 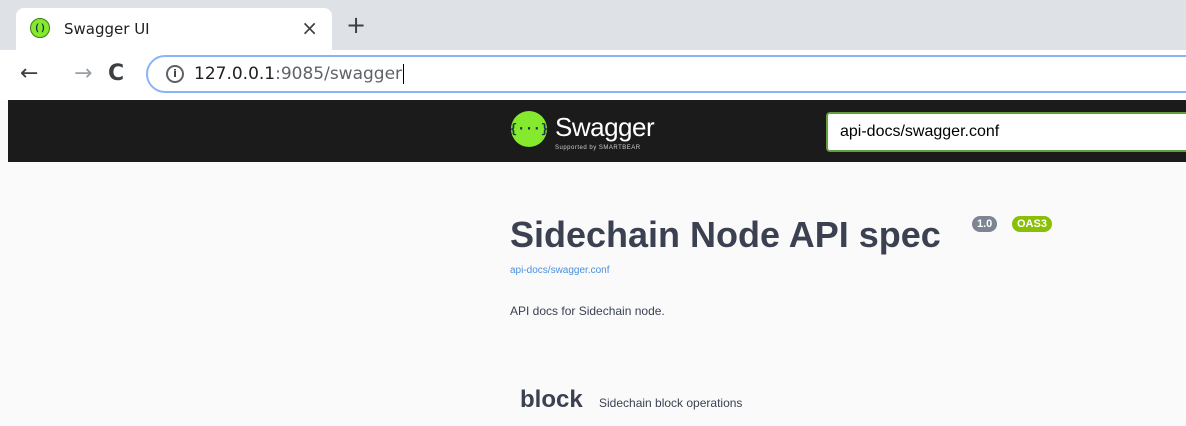 I want to click on spec-link: api-docs/swagger.conf, so click(x=560, y=270).